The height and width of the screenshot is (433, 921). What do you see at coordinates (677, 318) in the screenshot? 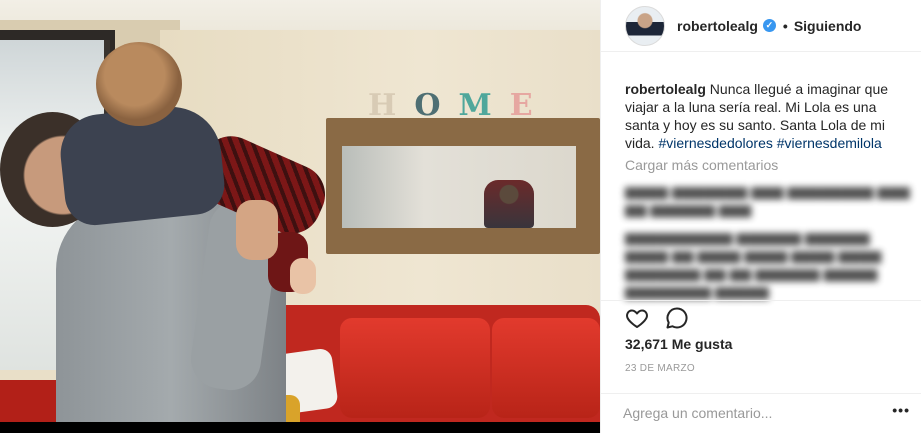
I see `speech-bubble-icon` at bounding box center [677, 318].